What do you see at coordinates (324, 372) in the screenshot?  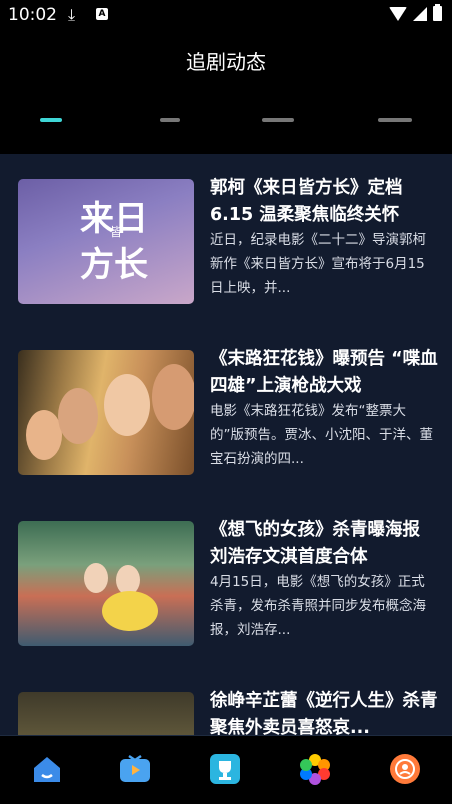 I see `article-title: 《末路狂花钱》曝预告 “喋血四雄”上演枪战大戏` at bounding box center [324, 372].